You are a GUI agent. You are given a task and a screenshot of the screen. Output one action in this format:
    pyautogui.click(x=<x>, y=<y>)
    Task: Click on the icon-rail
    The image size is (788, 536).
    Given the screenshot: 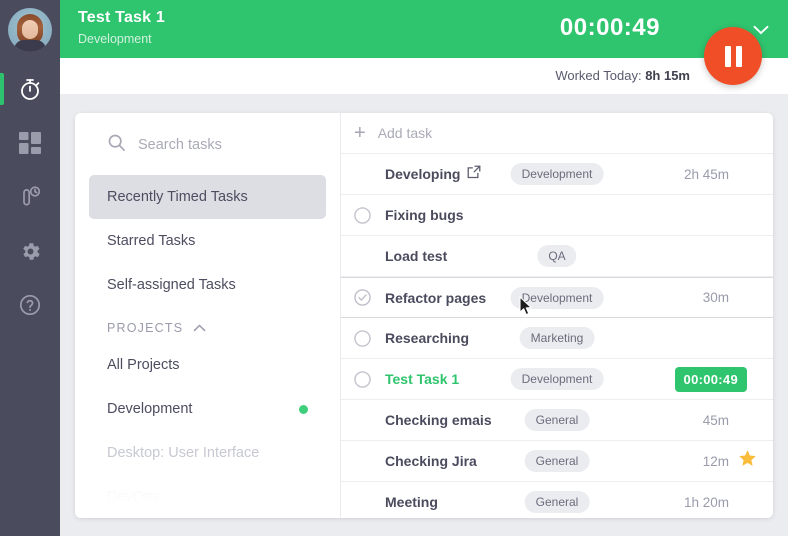 What is the action you would take?
    pyautogui.click(x=30, y=268)
    